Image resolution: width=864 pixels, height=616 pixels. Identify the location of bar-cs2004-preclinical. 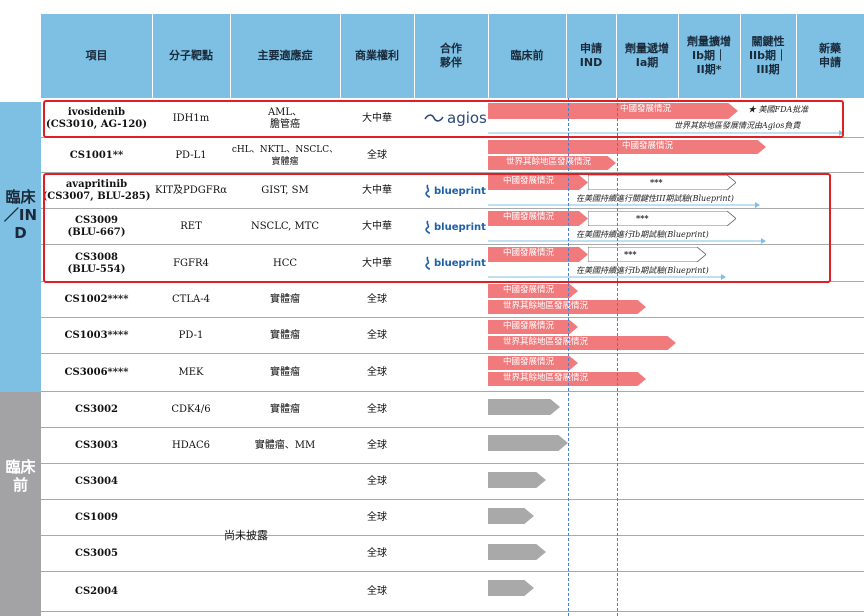
(511, 588).